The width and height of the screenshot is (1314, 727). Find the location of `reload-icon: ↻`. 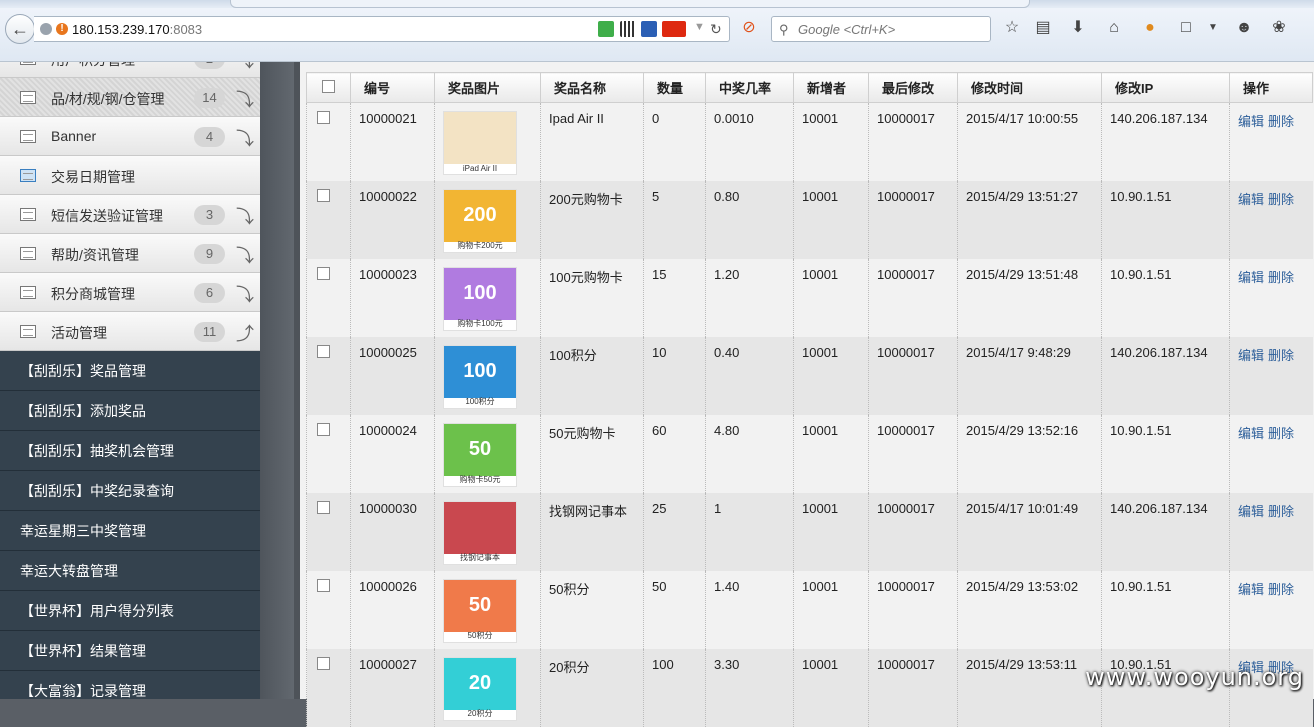

reload-icon: ↻ is located at coordinates (718, 29).